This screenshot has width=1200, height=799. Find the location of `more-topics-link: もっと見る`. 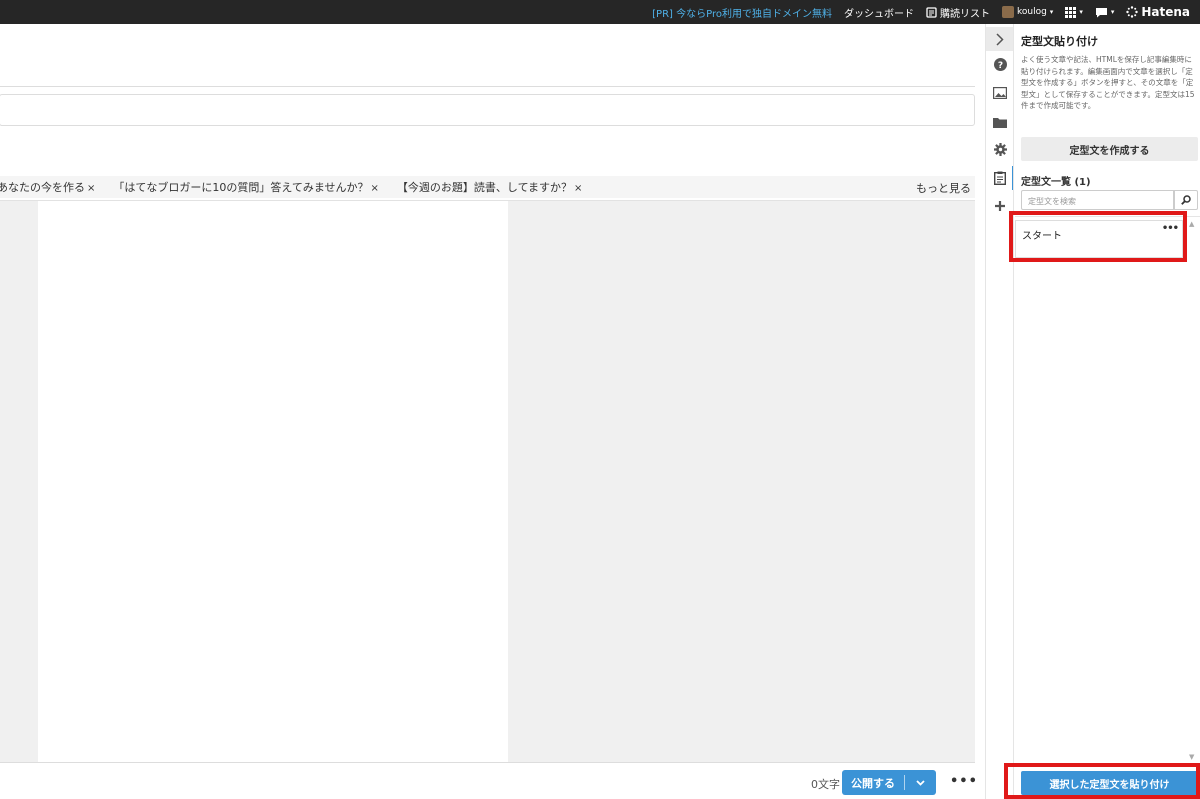

more-topics-link: もっと見る is located at coordinates (943, 188).